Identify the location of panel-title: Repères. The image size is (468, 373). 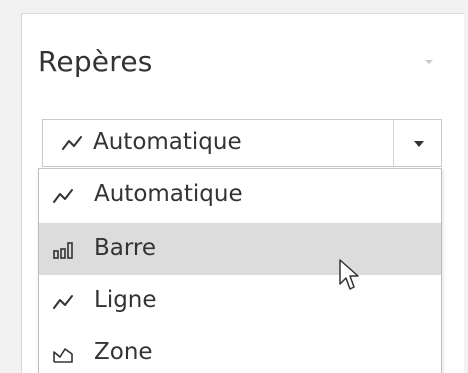
(95, 61).